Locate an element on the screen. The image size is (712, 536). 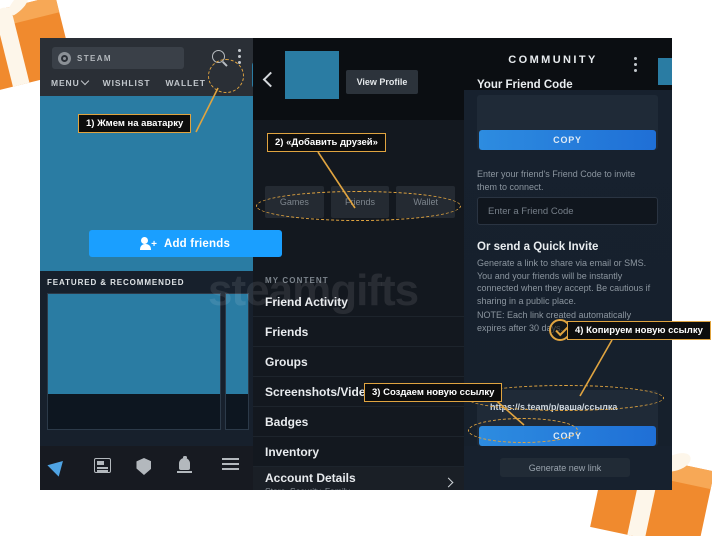
featured-capsule-main is located at coordinates (134, 361).